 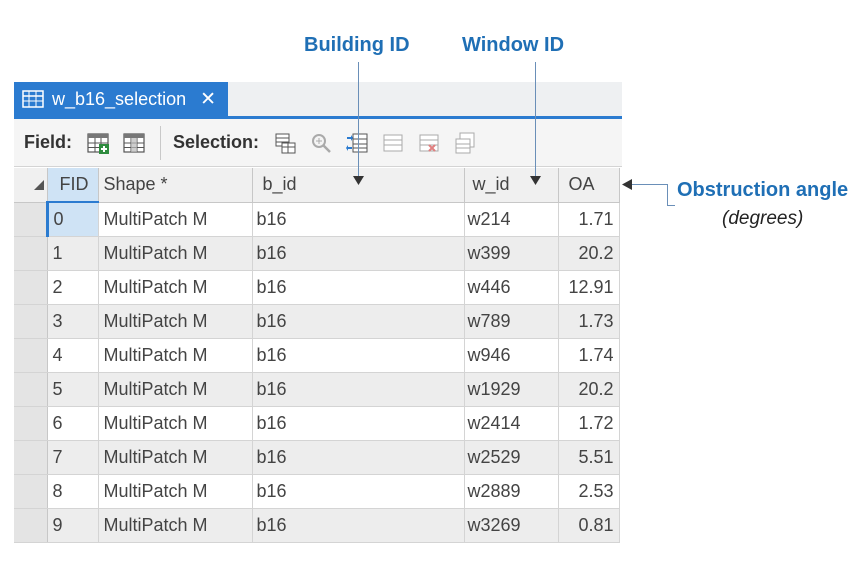 I want to click on column-header-fid: FID, so click(x=73, y=185).